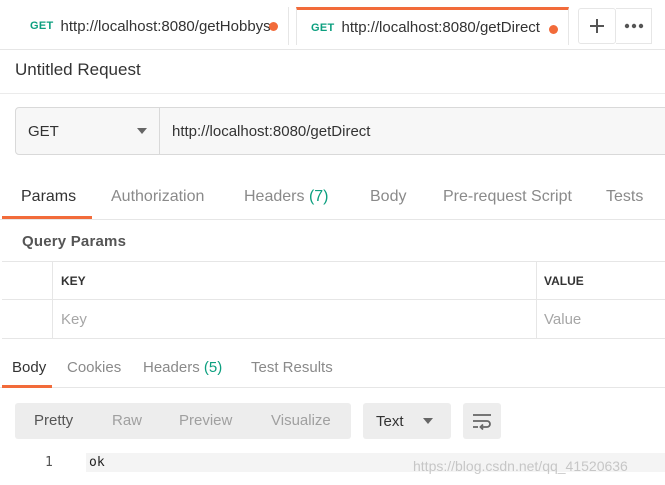 The image size is (665, 485). Describe the element at coordinates (390, 421) in the screenshot. I see `format-value: Text` at that location.